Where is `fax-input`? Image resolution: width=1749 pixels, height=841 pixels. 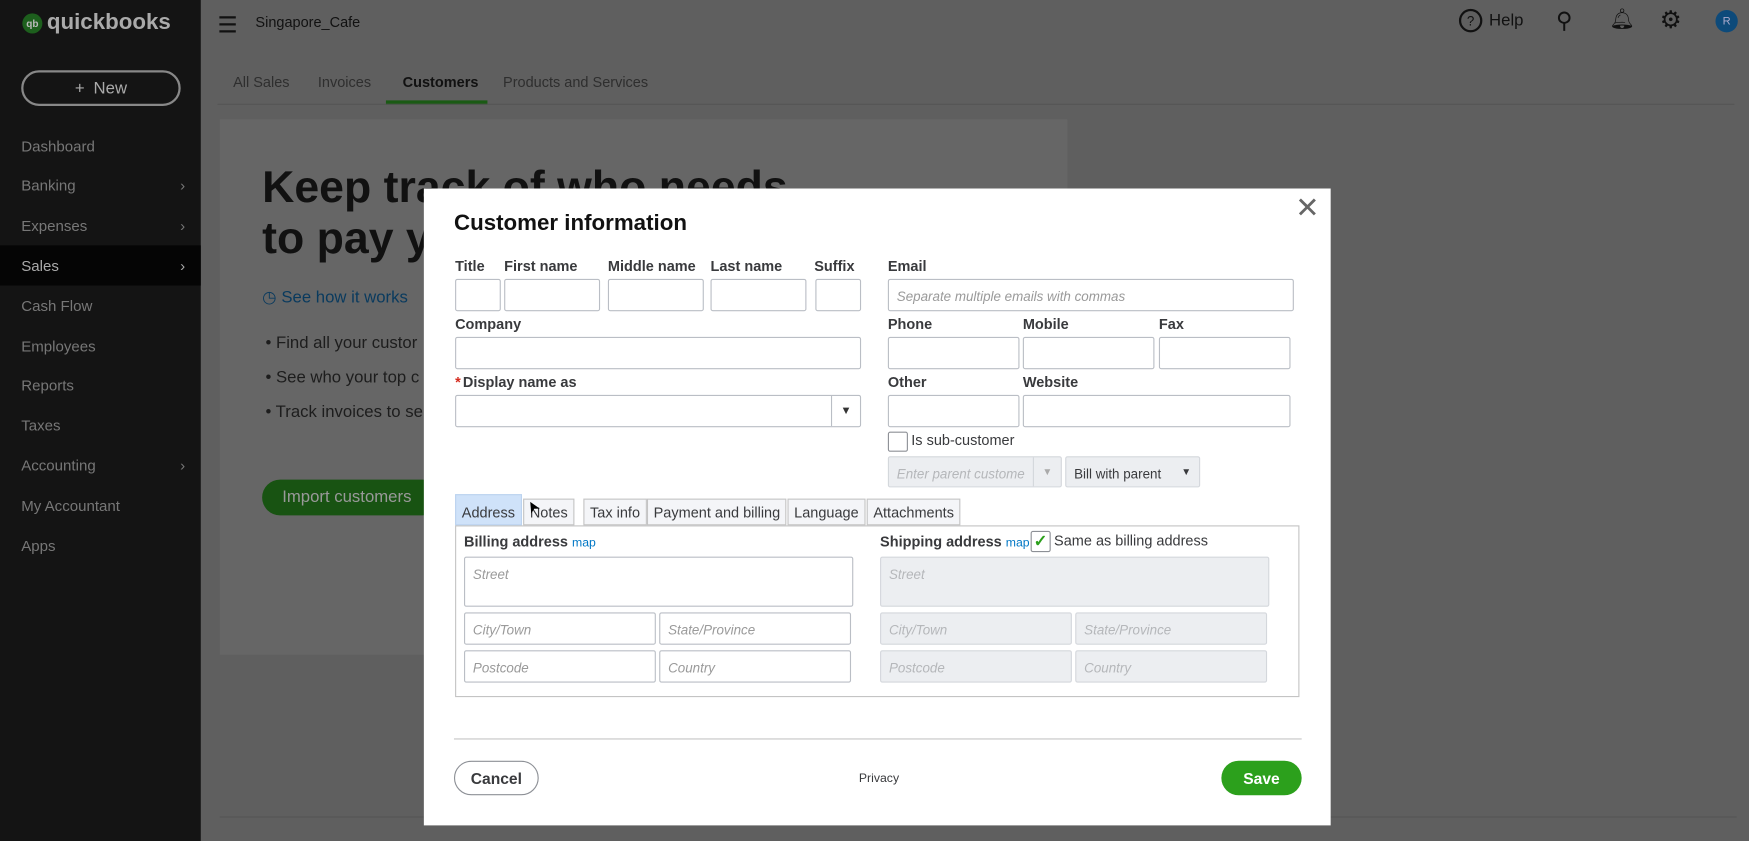 fax-input is located at coordinates (1224, 353).